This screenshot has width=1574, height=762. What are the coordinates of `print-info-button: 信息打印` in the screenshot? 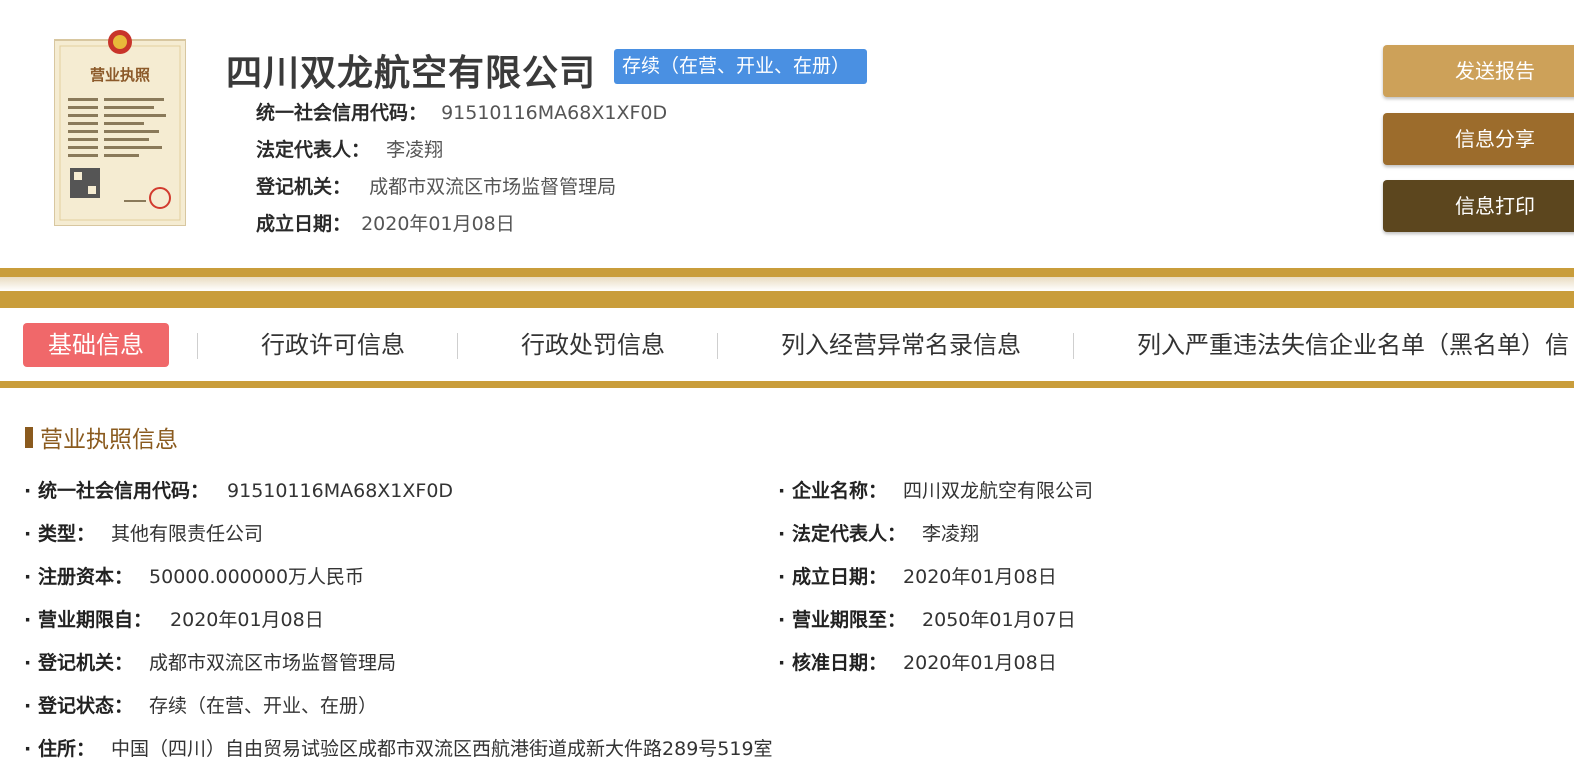 It's located at (1478, 206).